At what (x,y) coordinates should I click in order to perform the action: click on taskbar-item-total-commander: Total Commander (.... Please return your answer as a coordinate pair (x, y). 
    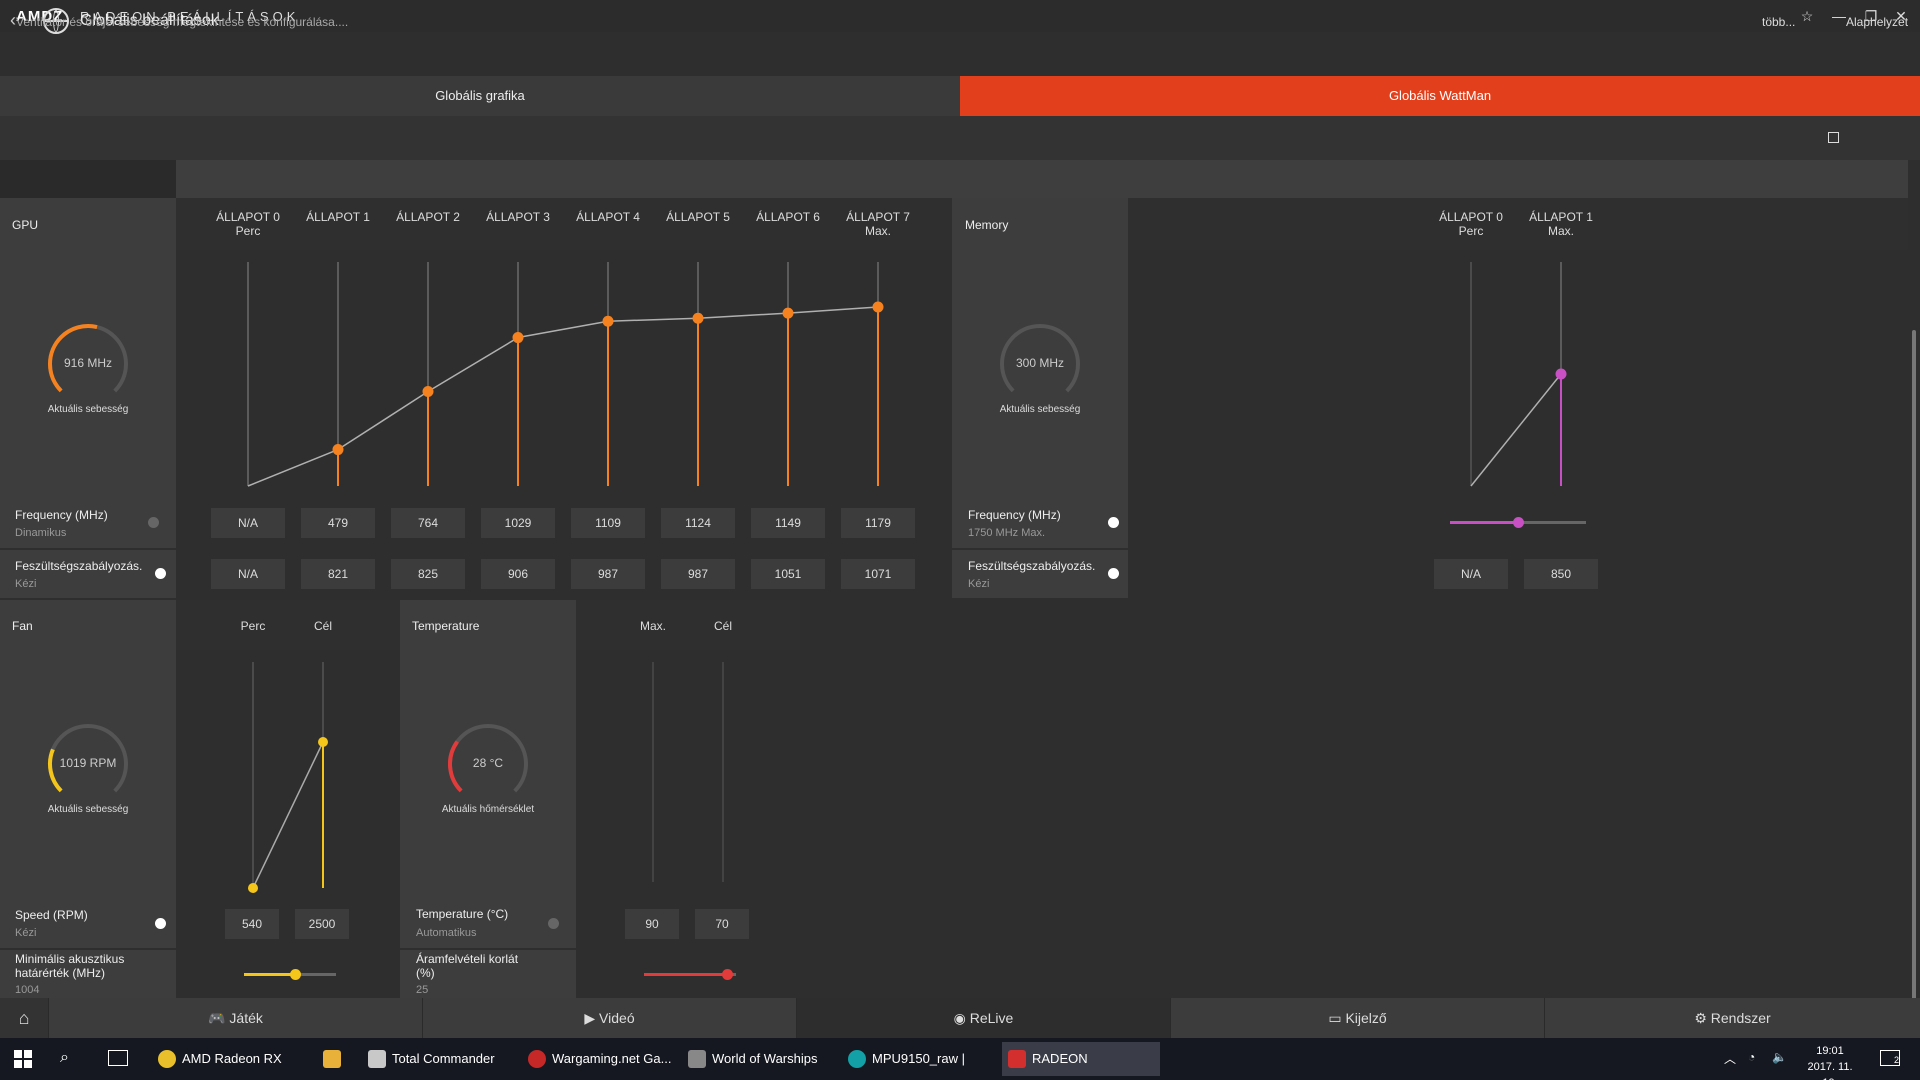
    Looking at the image, I should click on (437, 1059).